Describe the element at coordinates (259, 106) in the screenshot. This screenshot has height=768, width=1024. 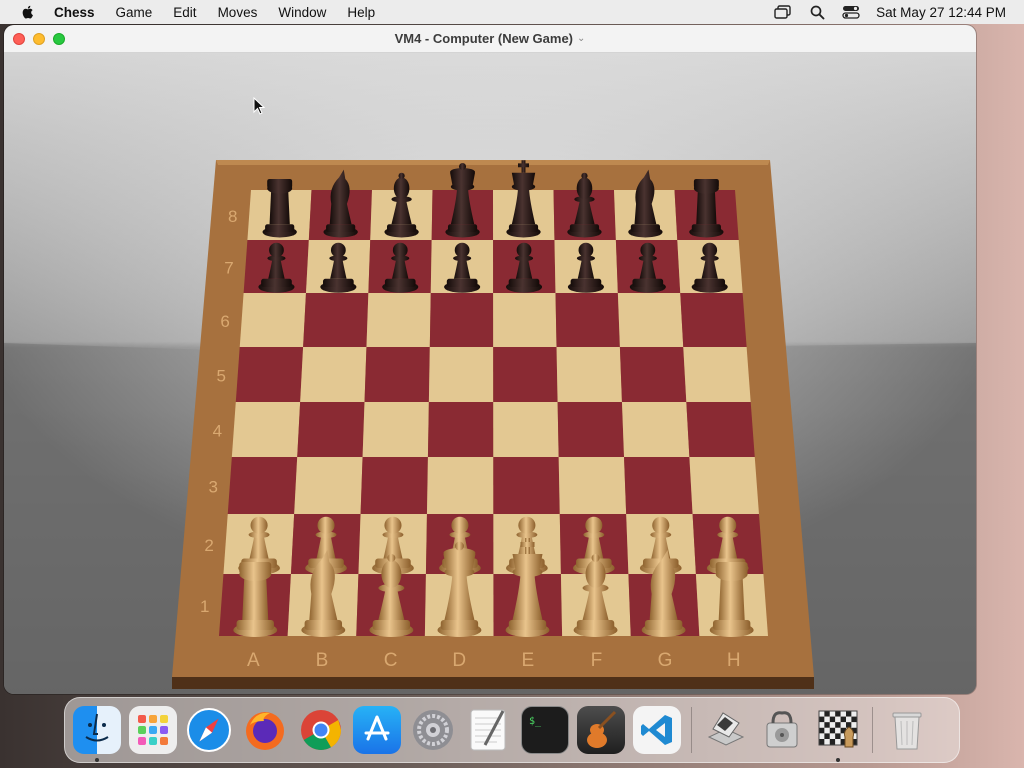
I see `mouse-cursor-icon` at that location.